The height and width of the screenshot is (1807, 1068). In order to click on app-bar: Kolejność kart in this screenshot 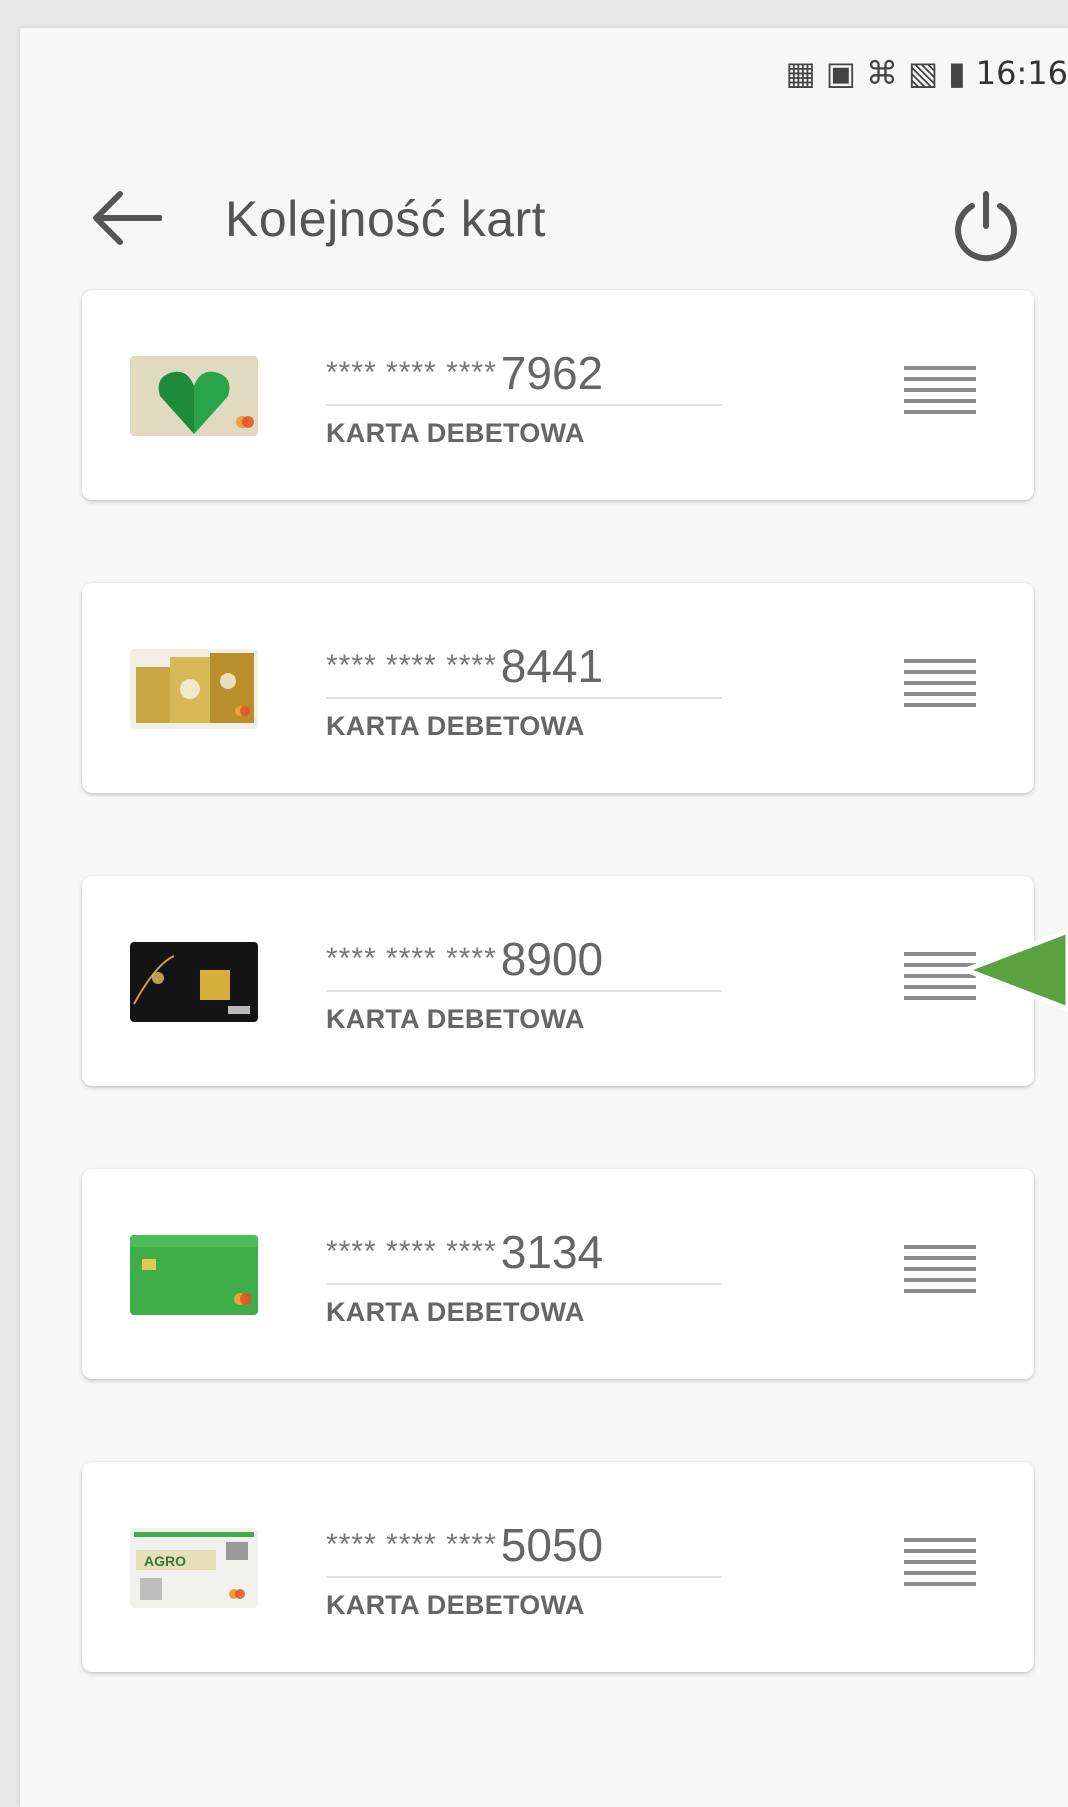, I will do `click(544, 218)`.